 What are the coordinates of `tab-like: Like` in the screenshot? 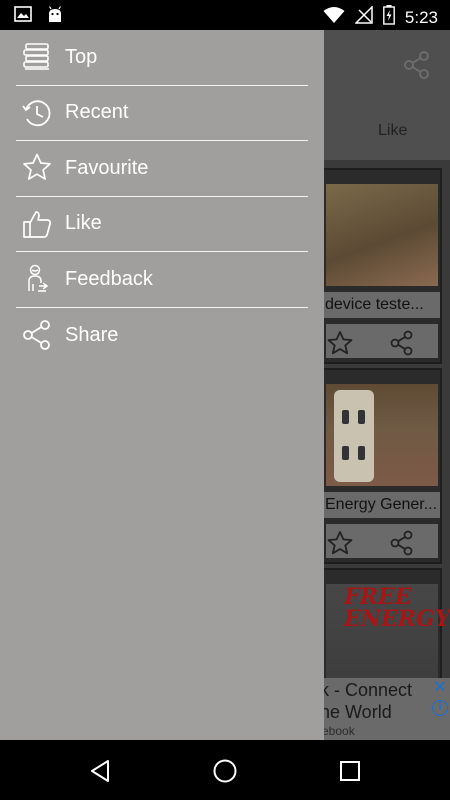 It's located at (392, 131).